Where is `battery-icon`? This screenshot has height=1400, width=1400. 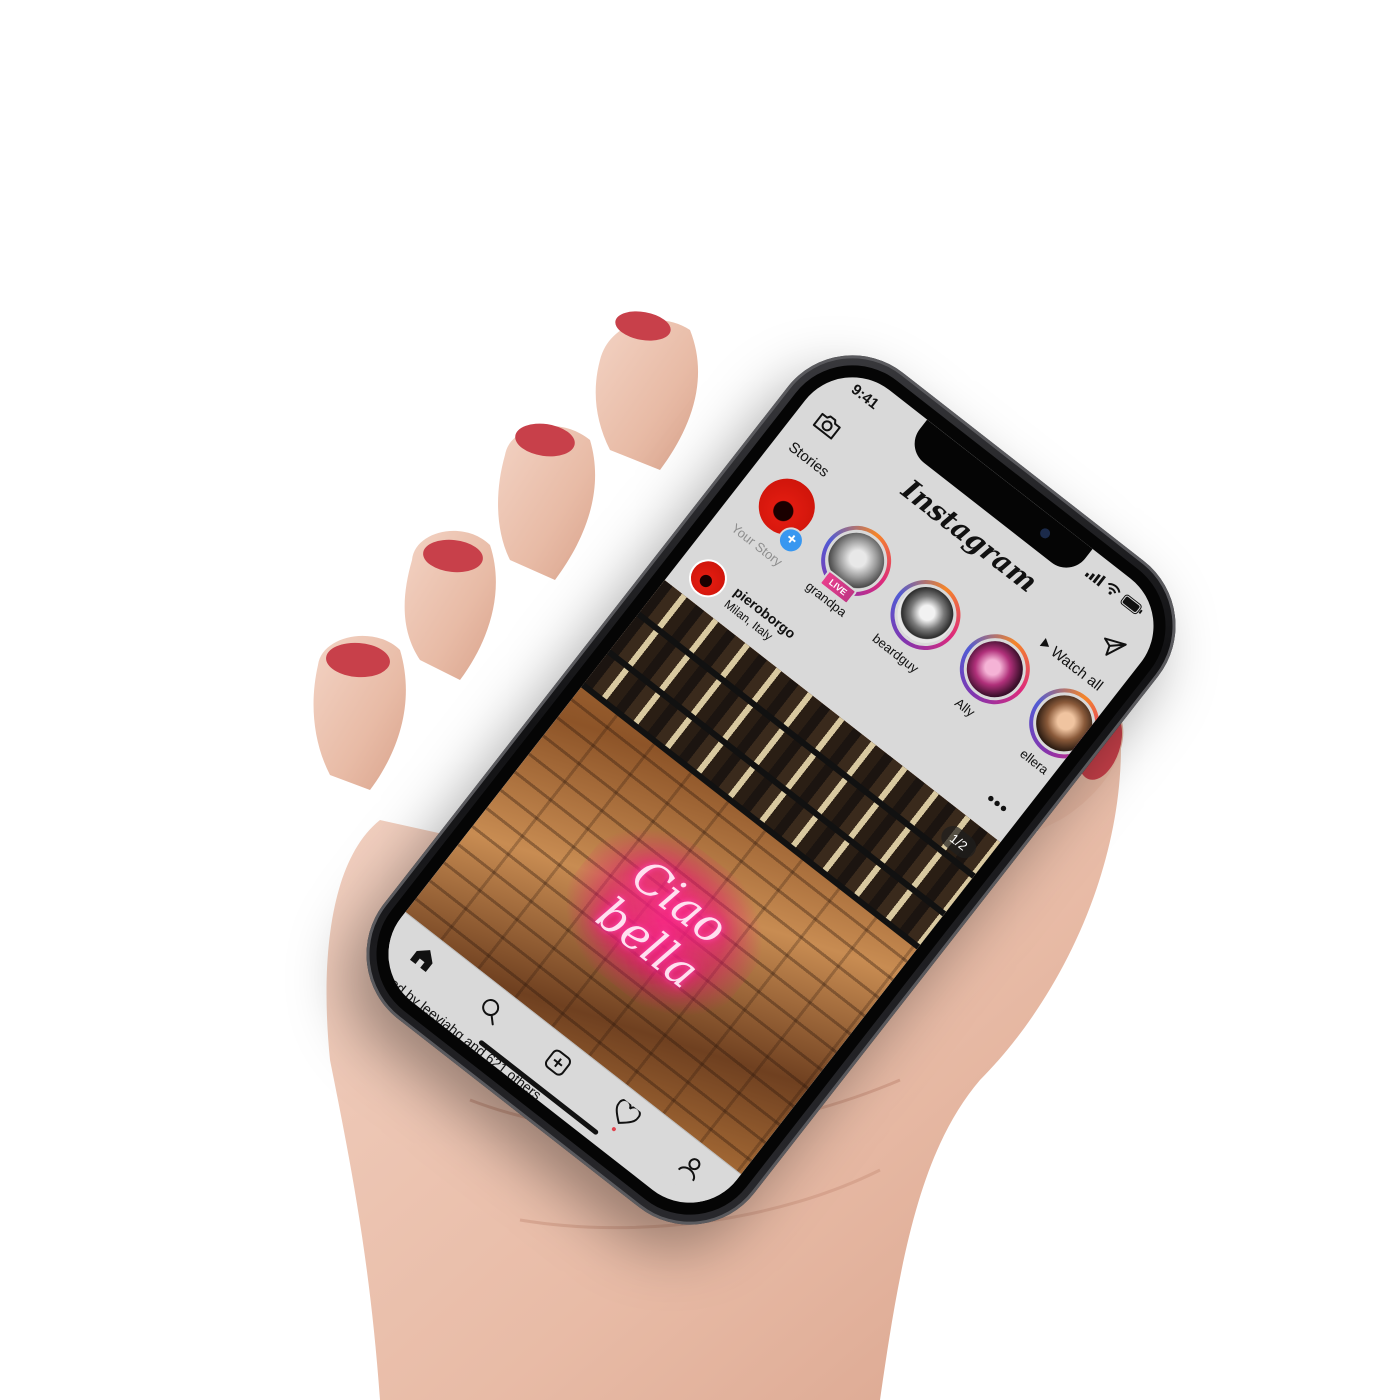 battery-icon is located at coordinates (1131, 604).